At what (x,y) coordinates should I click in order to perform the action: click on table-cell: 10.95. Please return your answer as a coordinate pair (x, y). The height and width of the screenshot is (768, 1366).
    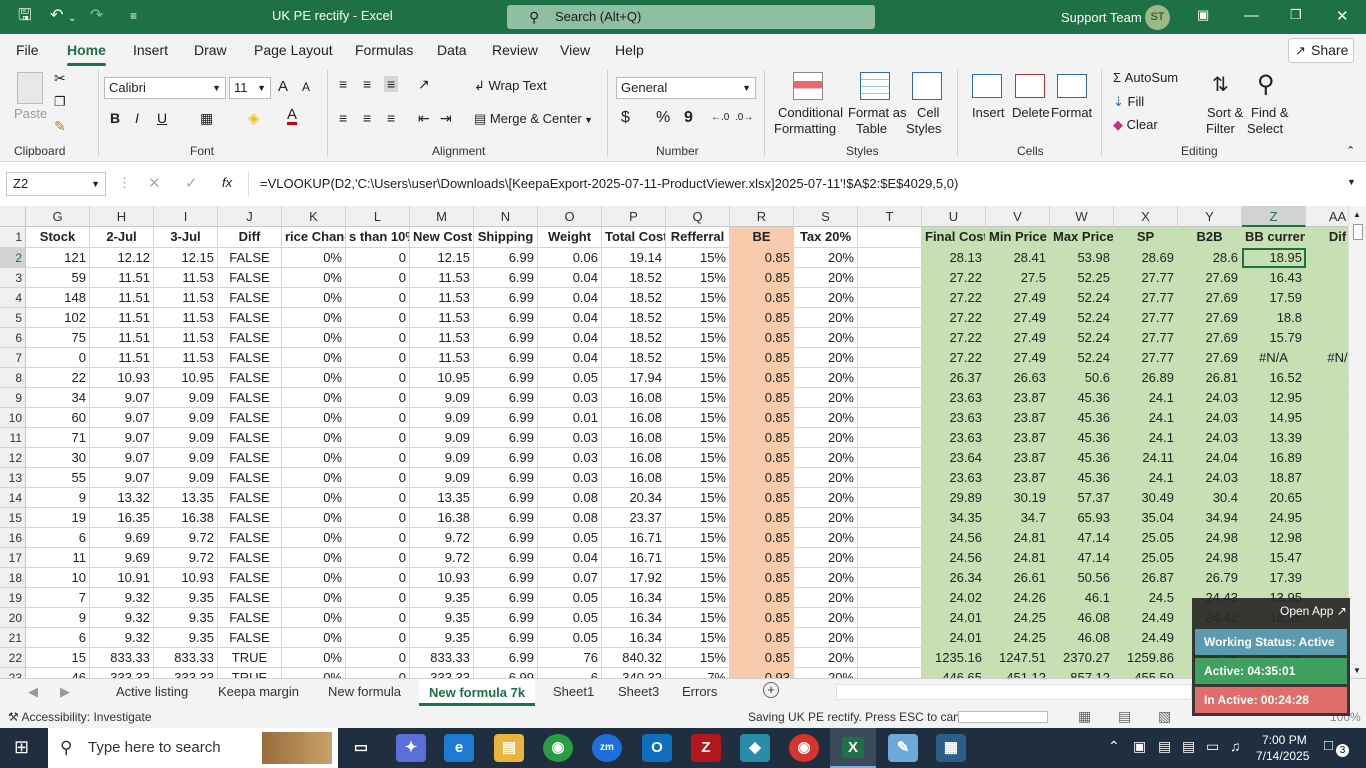
    Looking at the image, I should click on (442, 378).